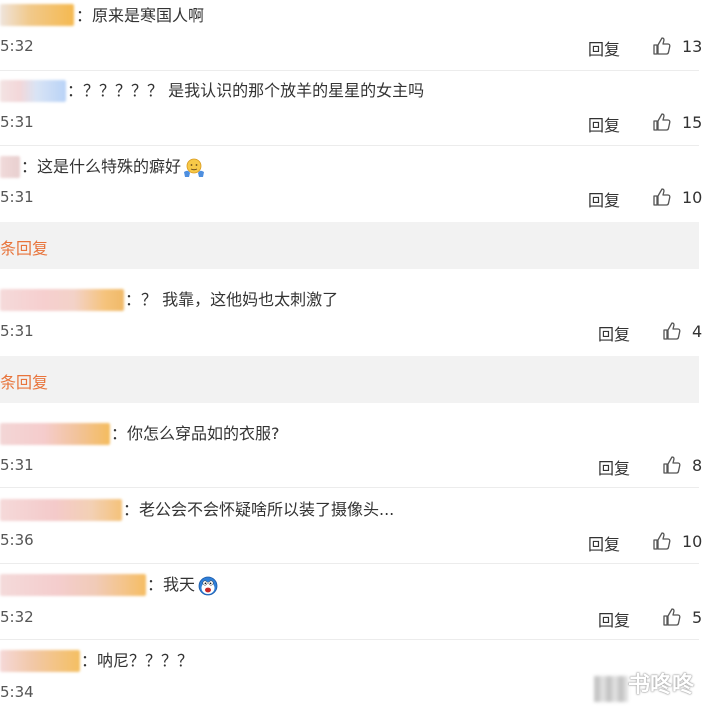  Describe the element at coordinates (232, 299) in the screenshot. I see `comment-text: ：？ 我靠，这他妈也太刺激了` at that location.